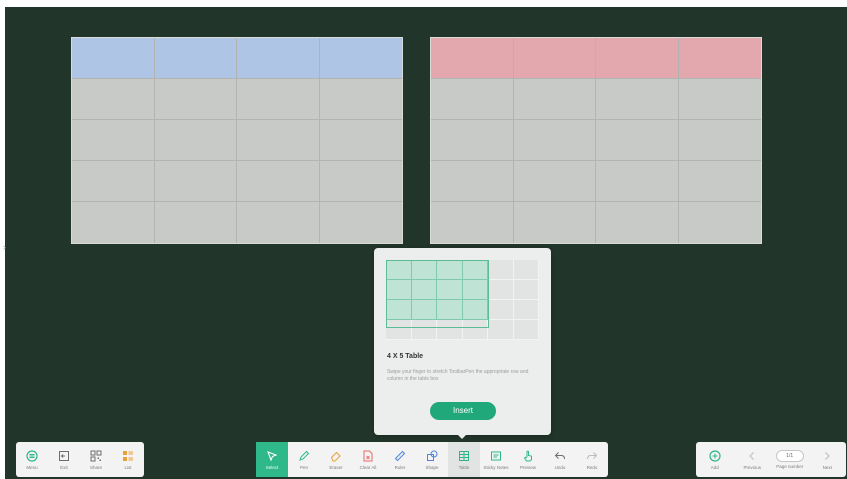  What do you see at coordinates (432, 459) in the screenshot?
I see `shape-tool-button: Shape` at bounding box center [432, 459].